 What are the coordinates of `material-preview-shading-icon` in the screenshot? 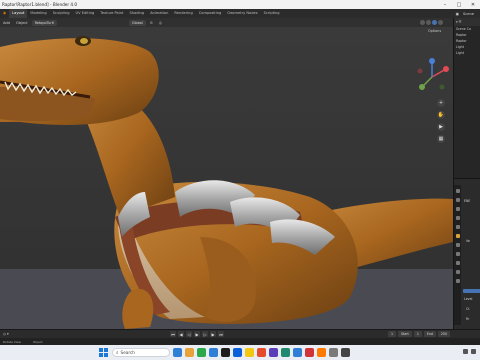 It's located at (434, 22).